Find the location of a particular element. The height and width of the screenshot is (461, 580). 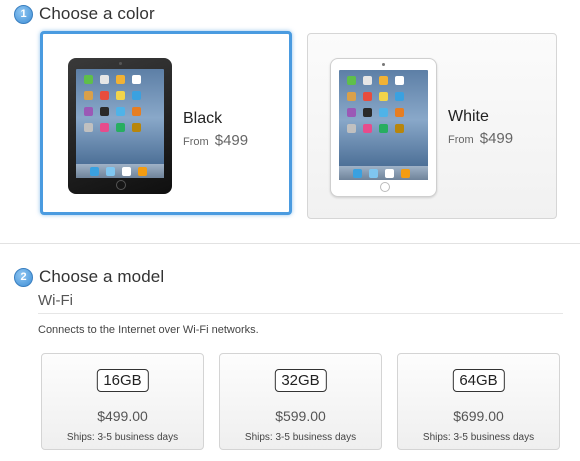

ipad-black-image is located at coordinates (120, 126).